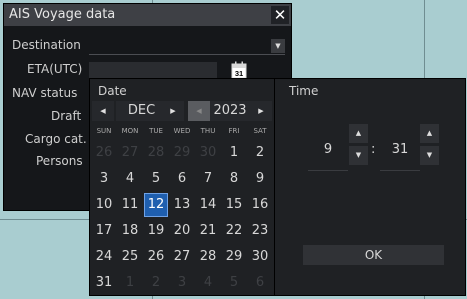 This screenshot has width=467, height=299. I want to click on calendar-day: 15, so click(234, 205).